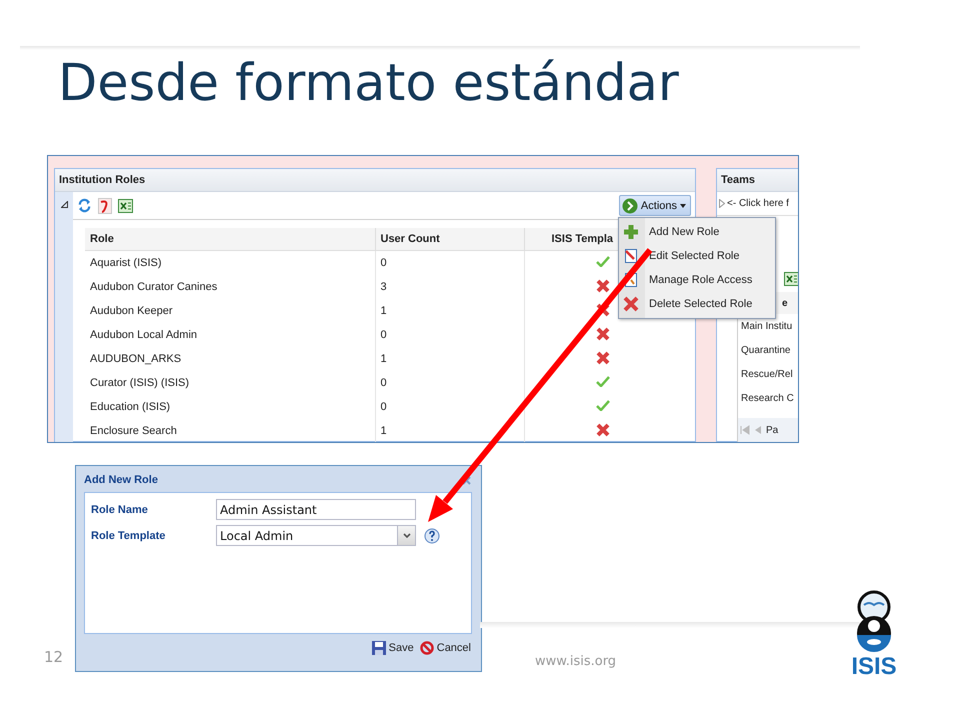  What do you see at coordinates (697, 280) in the screenshot?
I see `menu-item: Manage Role Access` at bounding box center [697, 280].